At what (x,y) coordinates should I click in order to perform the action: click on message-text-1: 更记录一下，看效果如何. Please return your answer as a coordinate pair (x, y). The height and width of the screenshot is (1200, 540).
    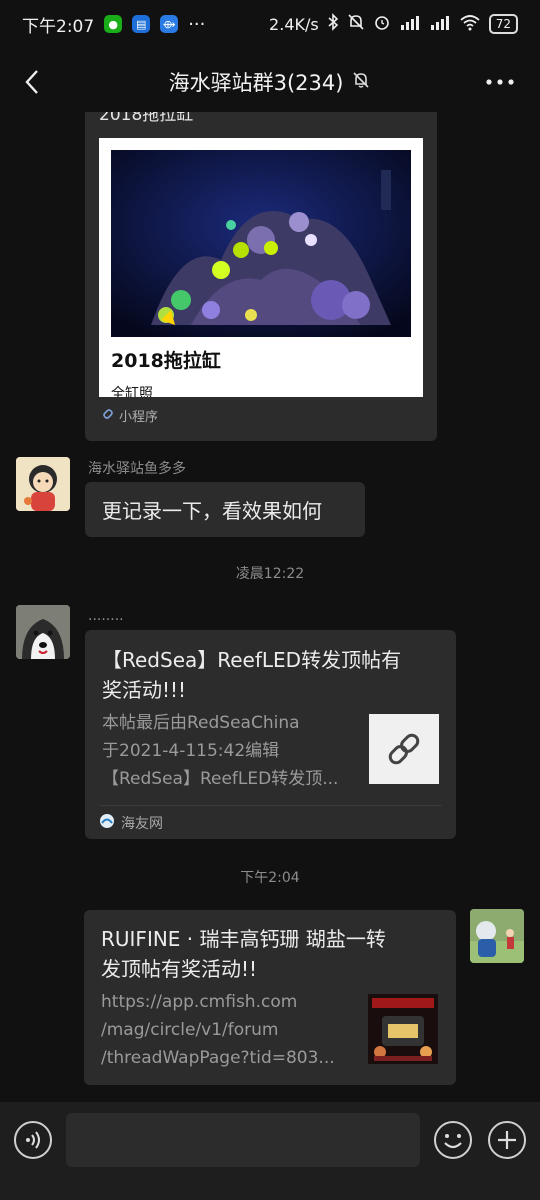
    Looking at the image, I should click on (212, 511).